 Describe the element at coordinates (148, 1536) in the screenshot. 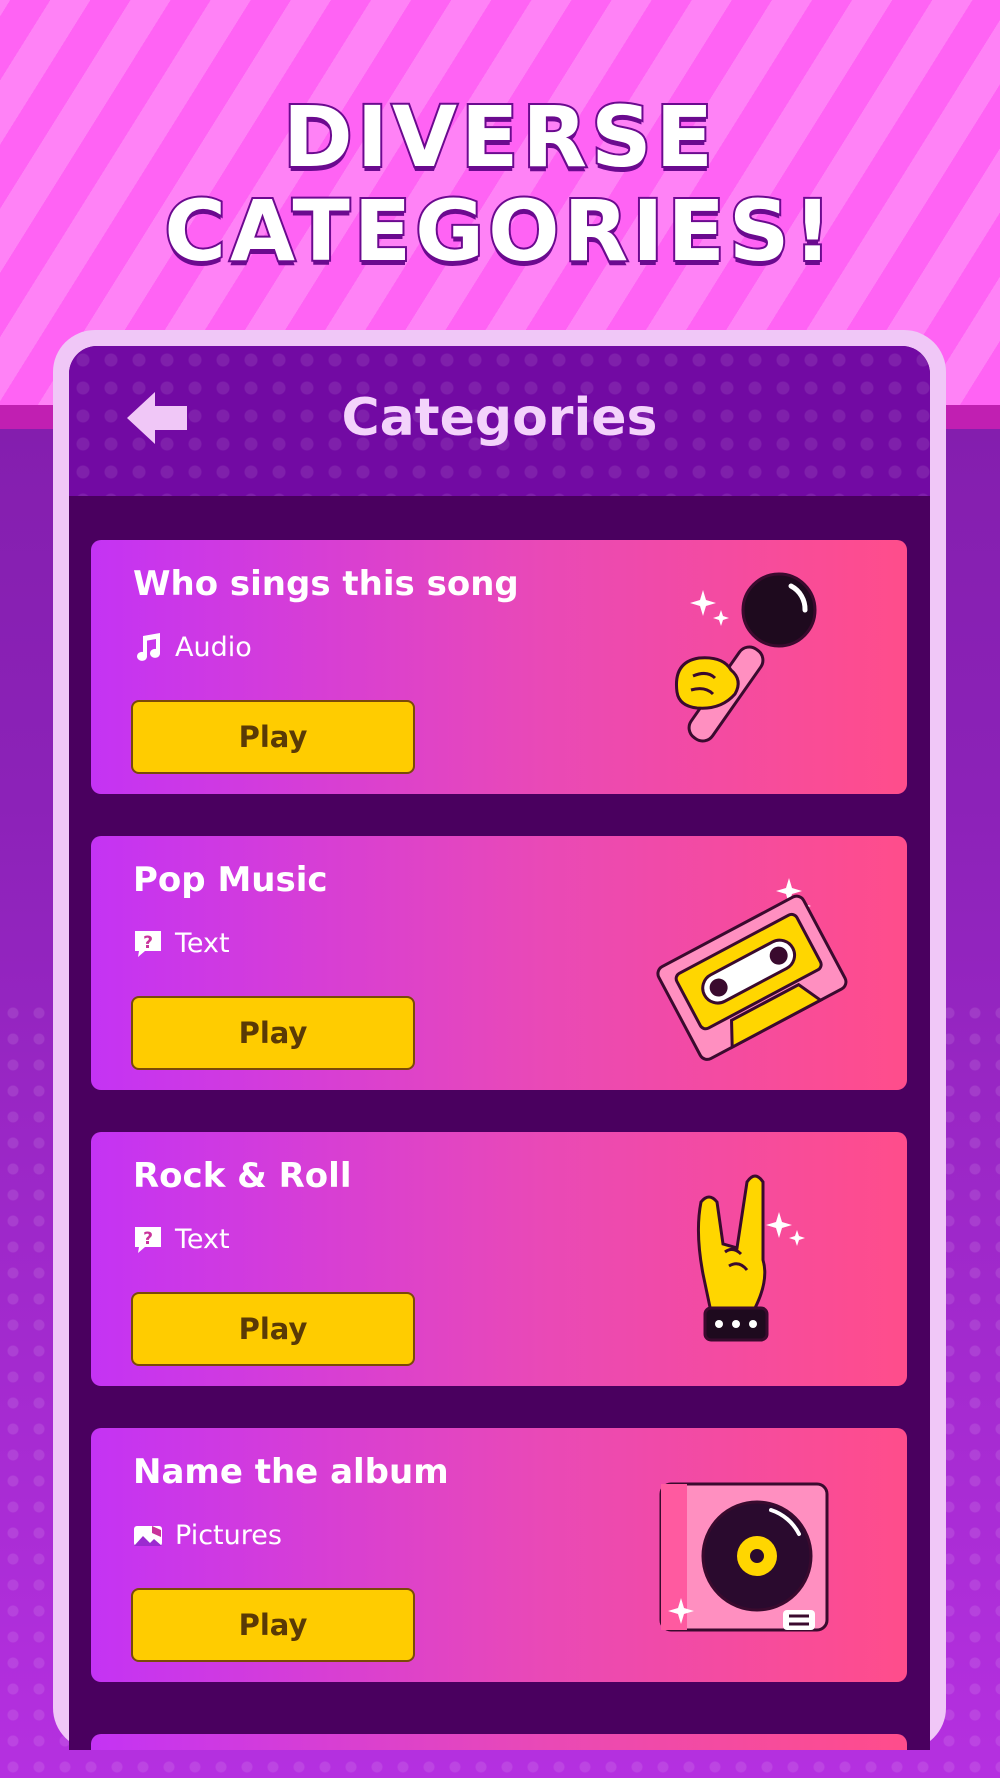

I see `picture-icon` at that location.